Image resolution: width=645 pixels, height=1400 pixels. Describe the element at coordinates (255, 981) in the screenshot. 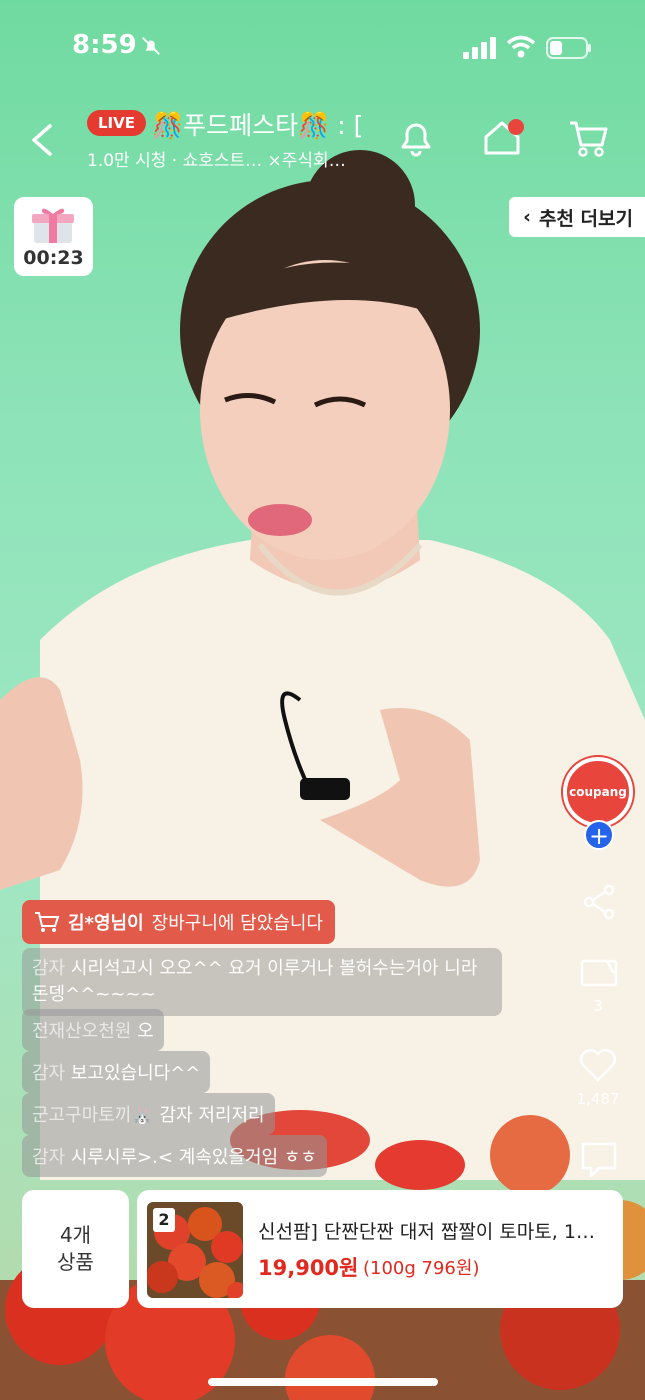

I see `chat-text: 시리석고시 오오^^ 요거 이루거나 볼허수는거아 니라돈뎅^^~~~~` at that location.